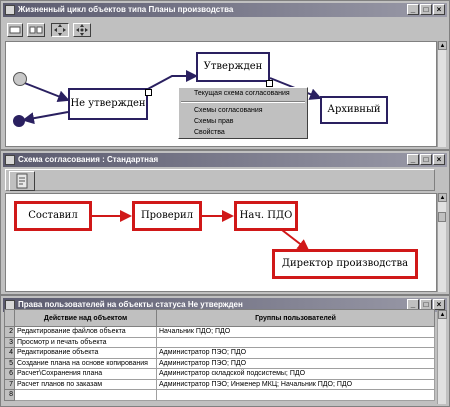  I want to click on rights-scrollbar: ▲, so click(442, 357).